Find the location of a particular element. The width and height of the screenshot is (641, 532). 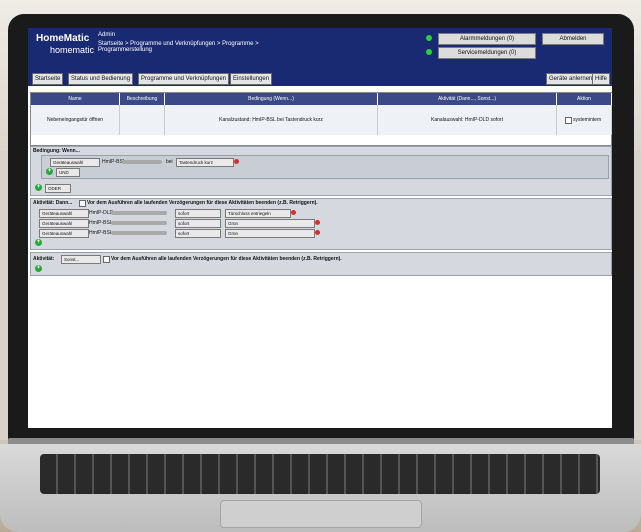

condition-add-oder-icon: + is located at coordinates (38, 187).